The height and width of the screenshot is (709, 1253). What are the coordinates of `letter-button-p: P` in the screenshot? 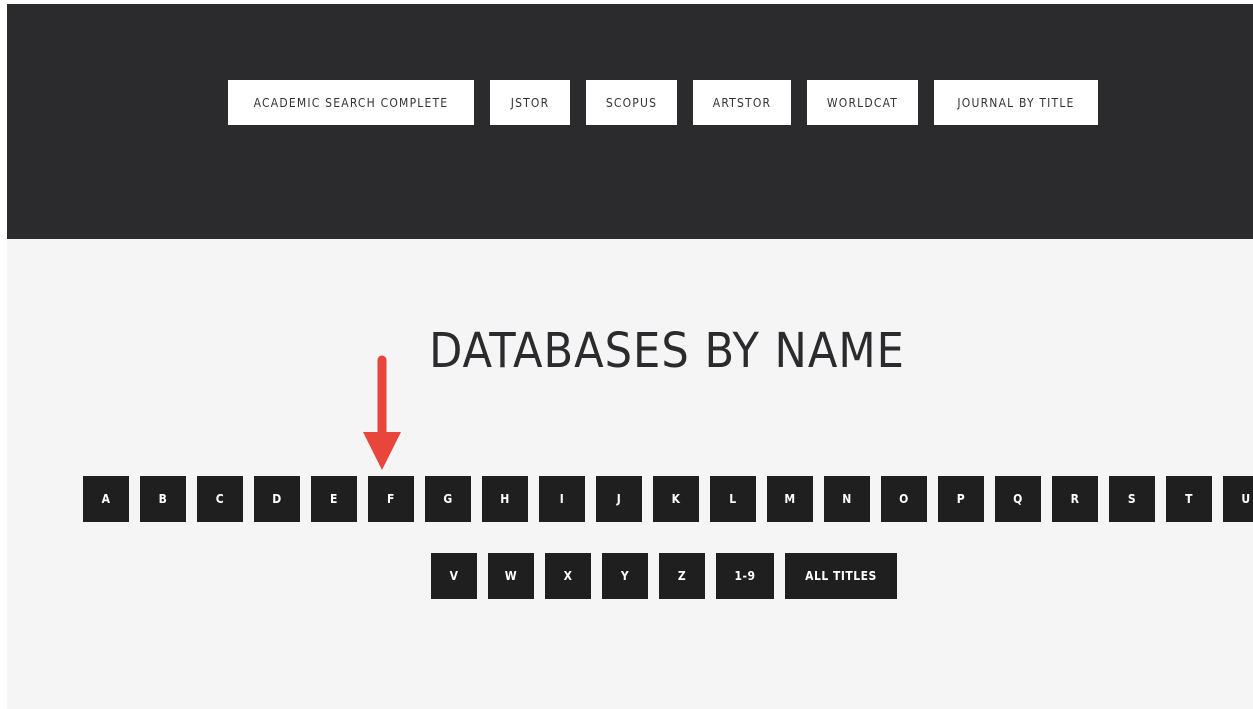 It's located at (961, 499).